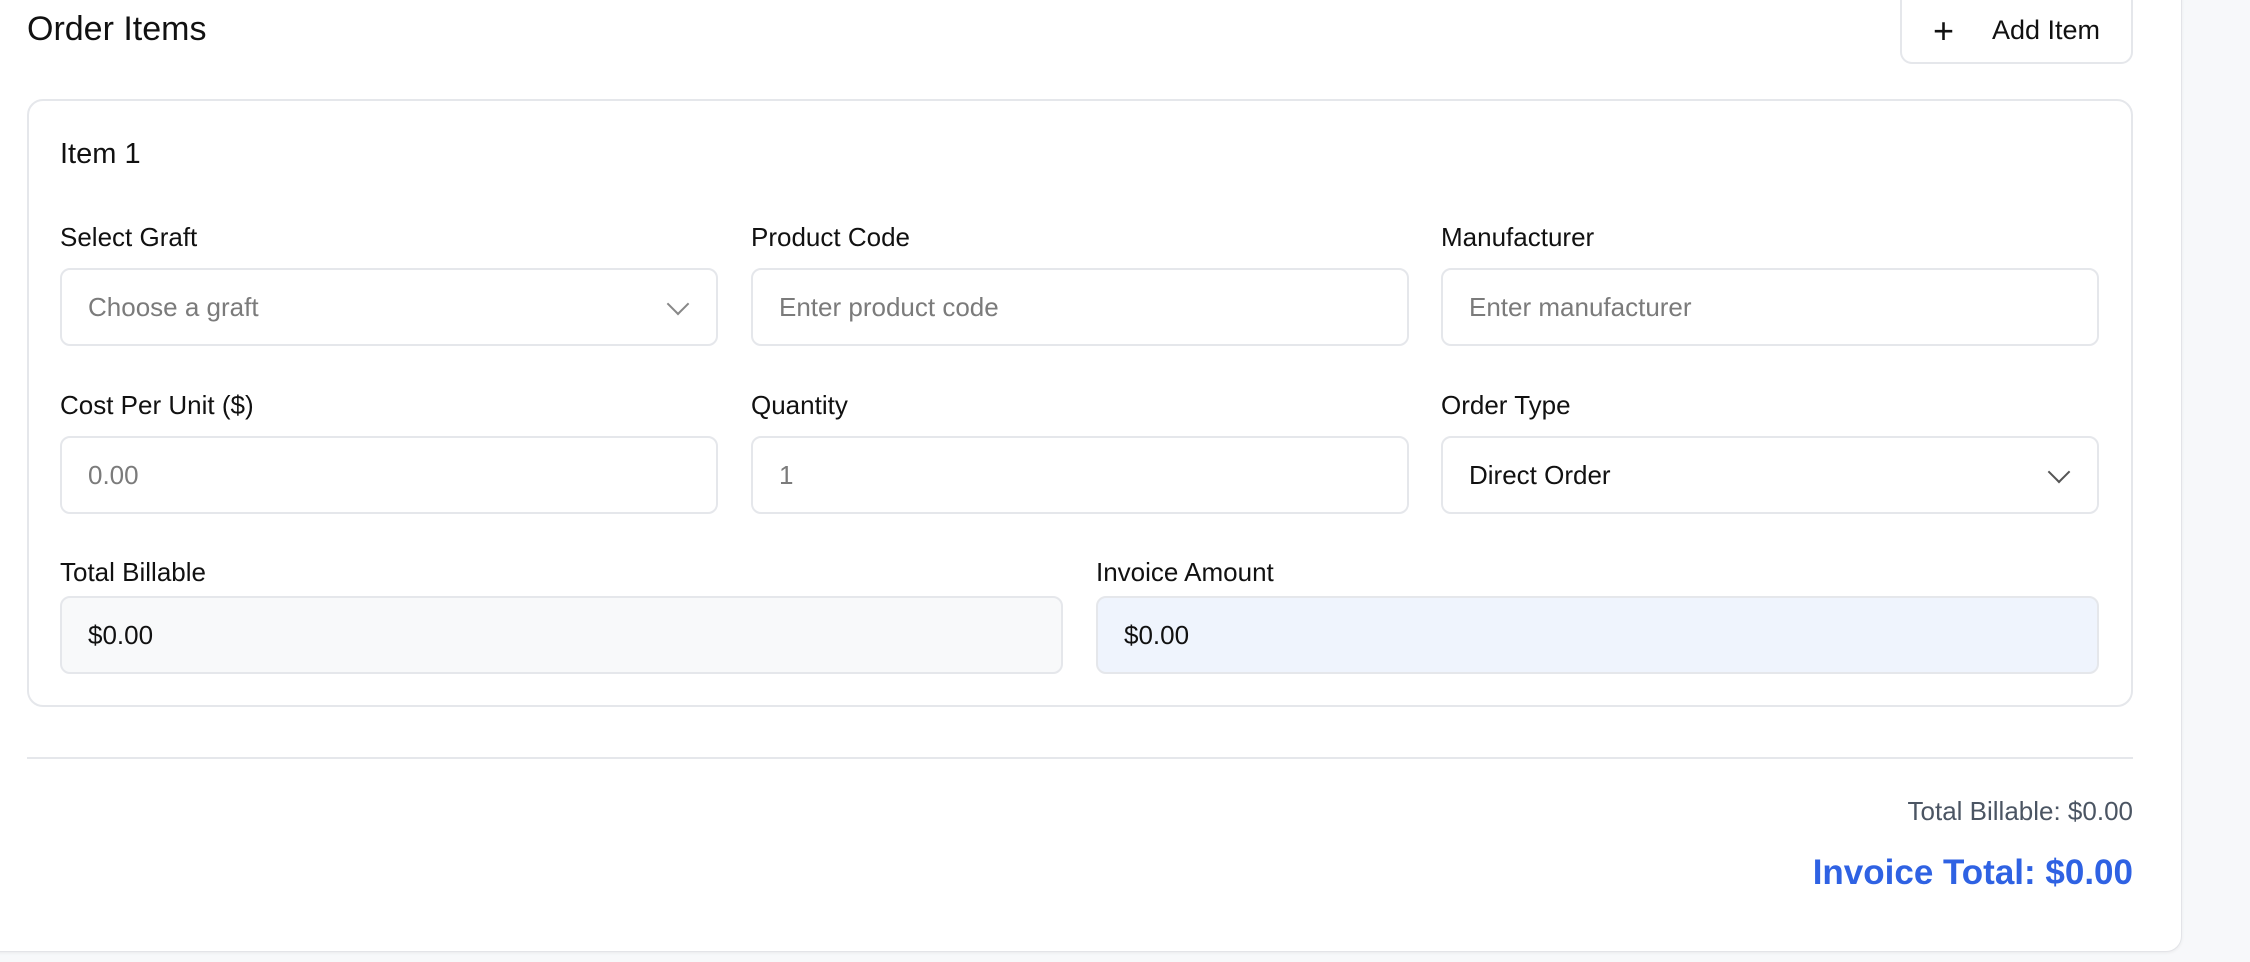 This screenshot has height=962, width=2250. I want to click on summary-invoice-total: Invoice Total: $0.00, so click(1972, 872).